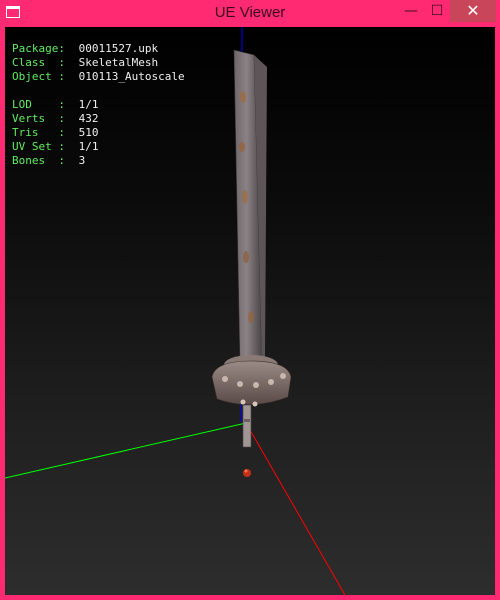  Describe the element at coordinates (251, 263) in the screenshot. I see `sword-mesh` at that location.